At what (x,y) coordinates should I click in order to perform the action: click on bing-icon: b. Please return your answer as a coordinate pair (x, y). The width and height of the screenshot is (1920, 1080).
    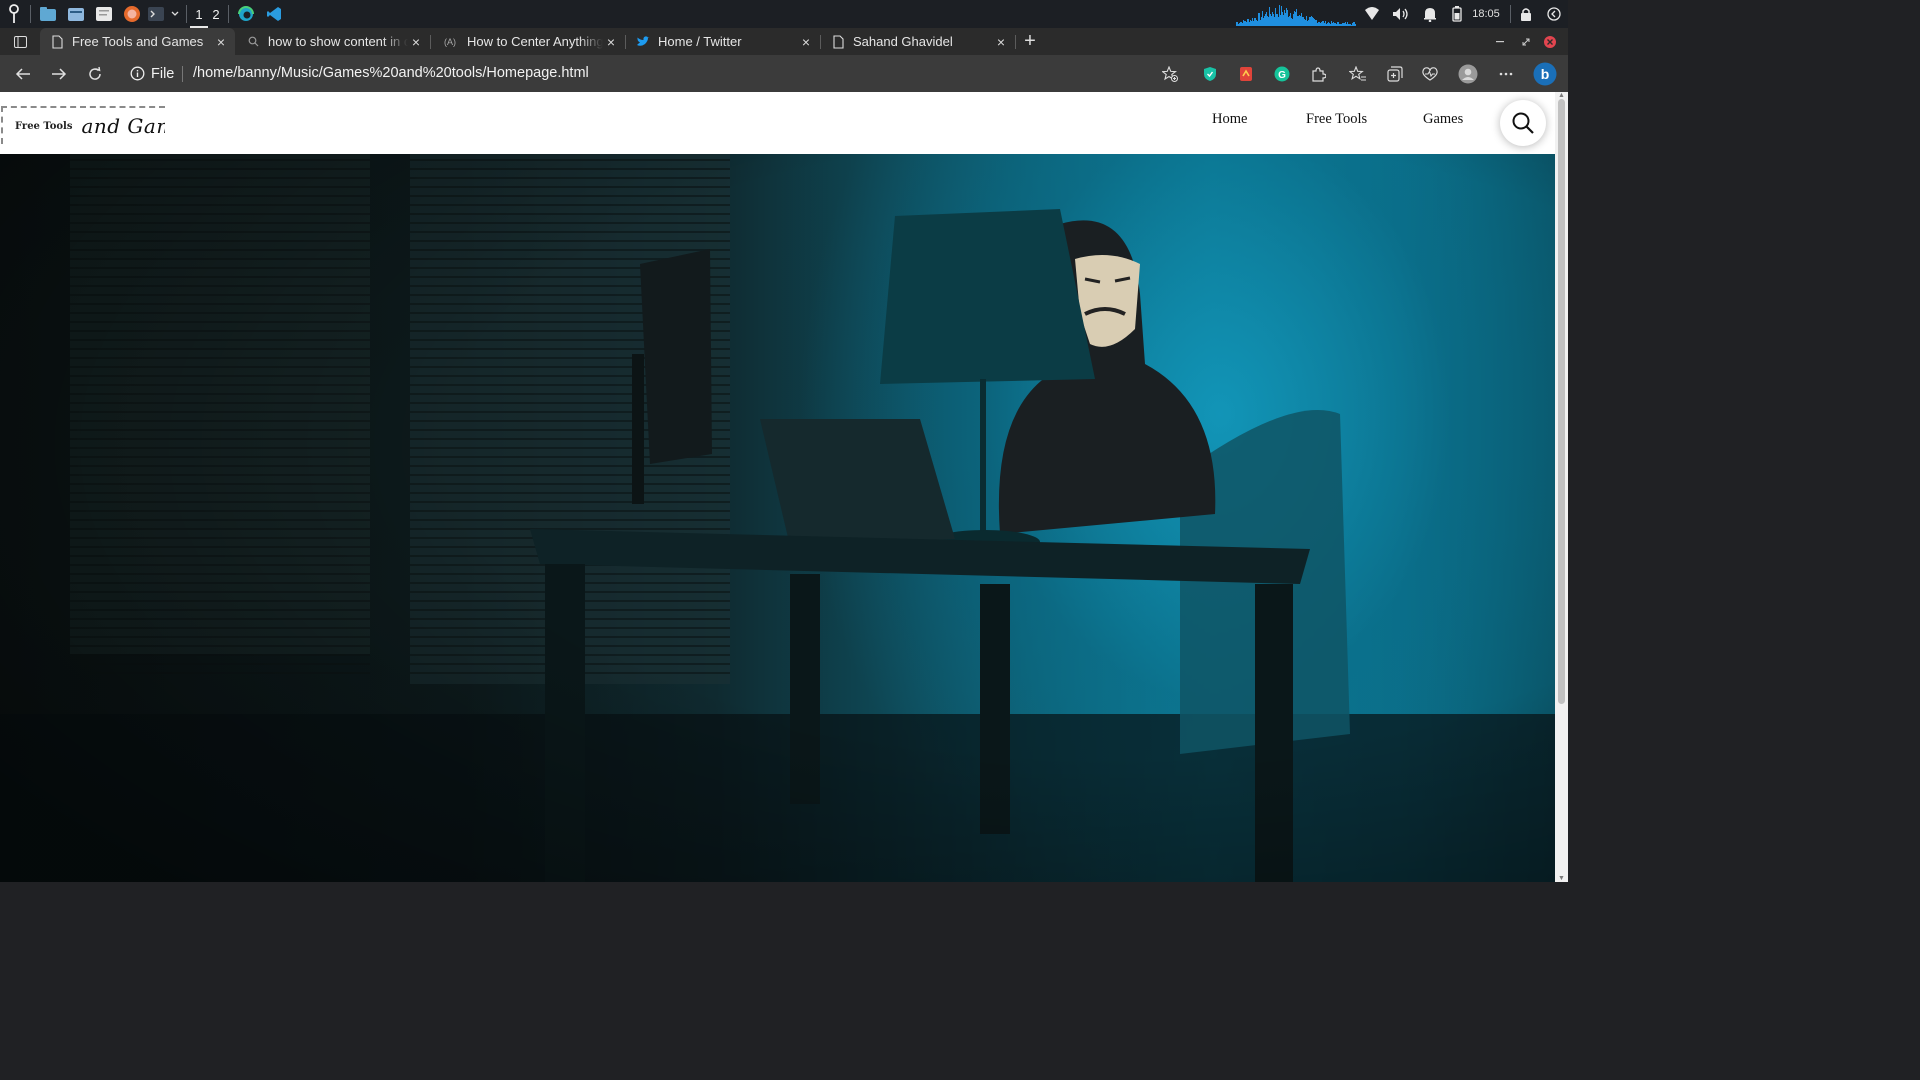
    Looking at the image, I should click on (1545, 73).